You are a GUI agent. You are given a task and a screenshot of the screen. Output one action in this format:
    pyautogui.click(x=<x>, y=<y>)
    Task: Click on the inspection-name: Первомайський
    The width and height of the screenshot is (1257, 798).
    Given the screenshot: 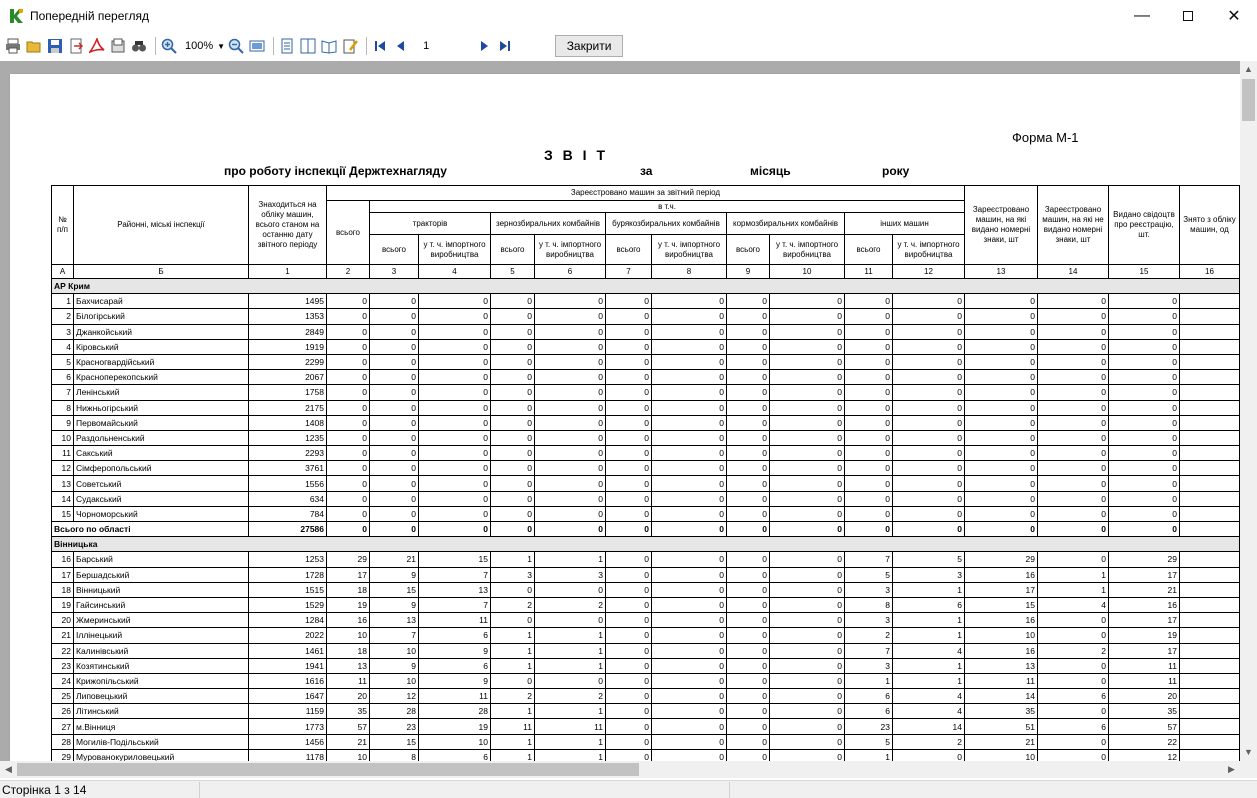 What is the action you would take?
    pyautogui.click(x=161, y=422)
    